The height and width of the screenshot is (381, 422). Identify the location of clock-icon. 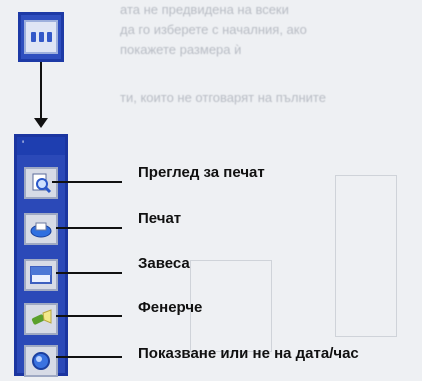
(41, 361).